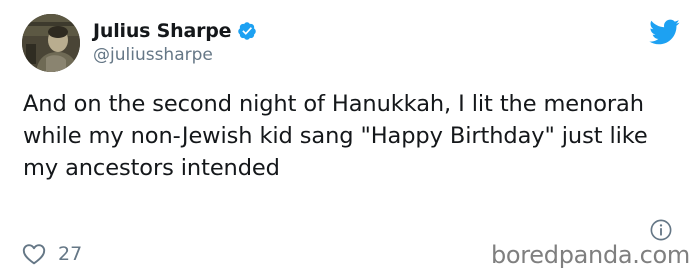 The image size is (700, 280). What do you see at coordinates (661, 230) in the screenshot?
I see `info-icon` at bounding box center [661, 230].